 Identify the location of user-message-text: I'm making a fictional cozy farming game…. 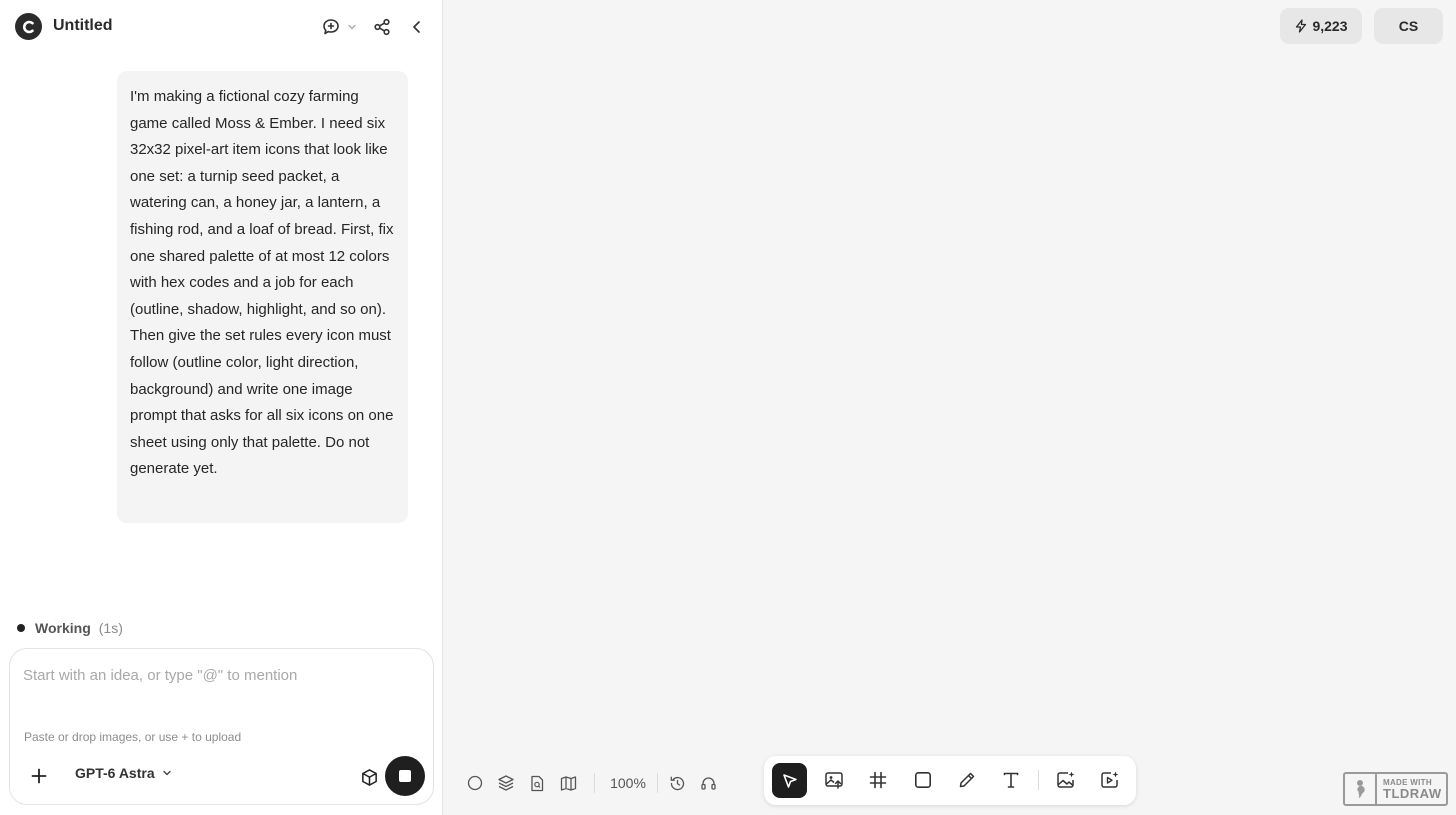
(262, 283).